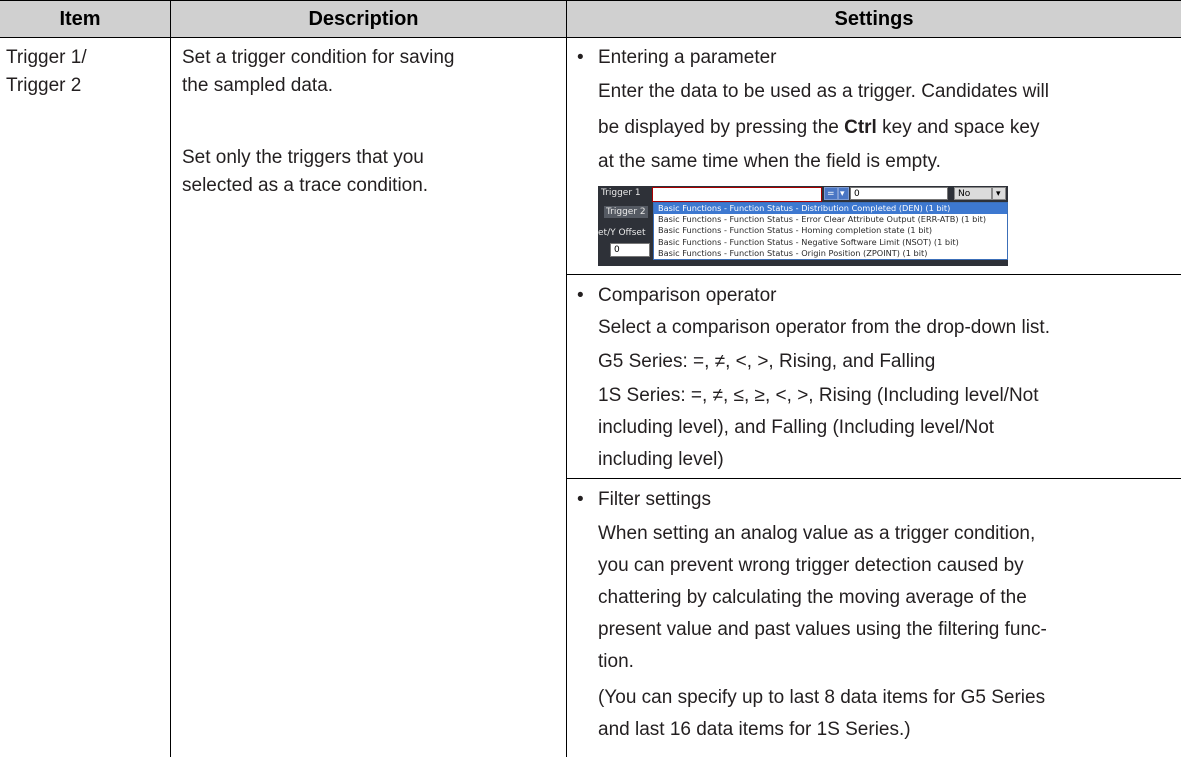 The height and width of the screenshot is (757, 1181). What do you see at coordinates (831, 193) in the screenshot?
I see `operator-select: =` at bounding box center [831, 193].